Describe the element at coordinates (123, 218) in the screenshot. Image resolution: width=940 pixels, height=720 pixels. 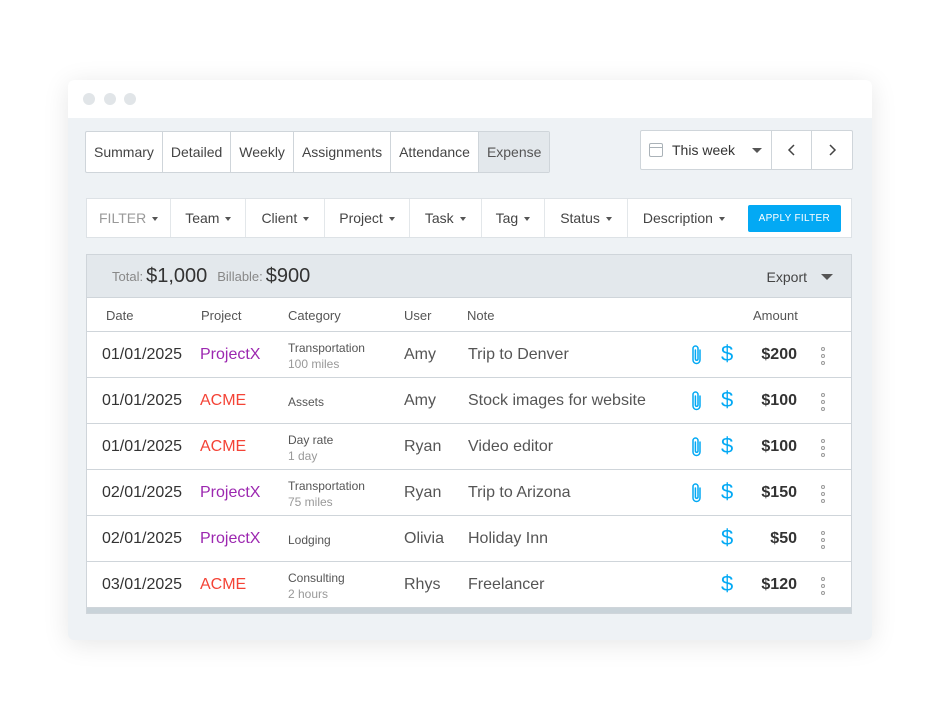
I see `filter-label: FILTER` at that location.